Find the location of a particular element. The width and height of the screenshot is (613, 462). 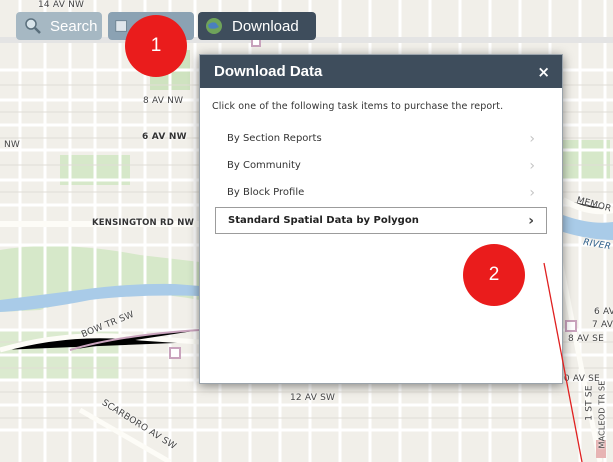

map-label-top-cut: 14 AV NW is located at coordinates (61, 5).